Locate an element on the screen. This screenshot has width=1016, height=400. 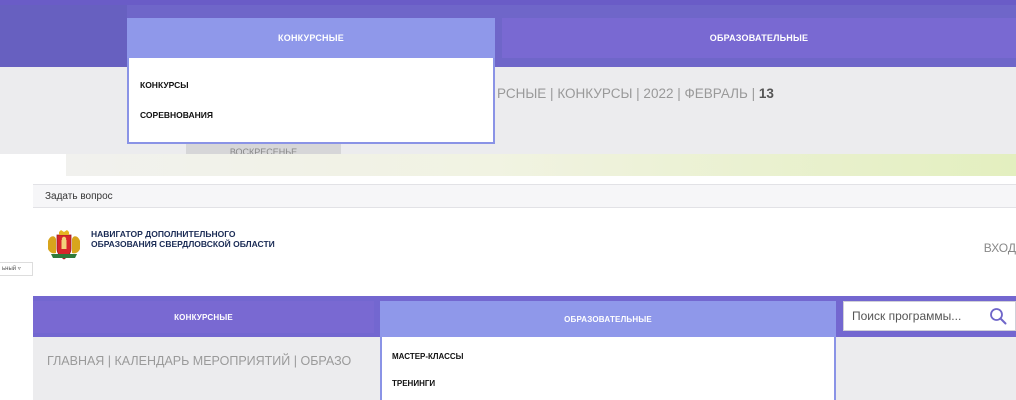
tab-konkursnye: КОНКУРСНЫЕ is located at coordinates (203, 317).